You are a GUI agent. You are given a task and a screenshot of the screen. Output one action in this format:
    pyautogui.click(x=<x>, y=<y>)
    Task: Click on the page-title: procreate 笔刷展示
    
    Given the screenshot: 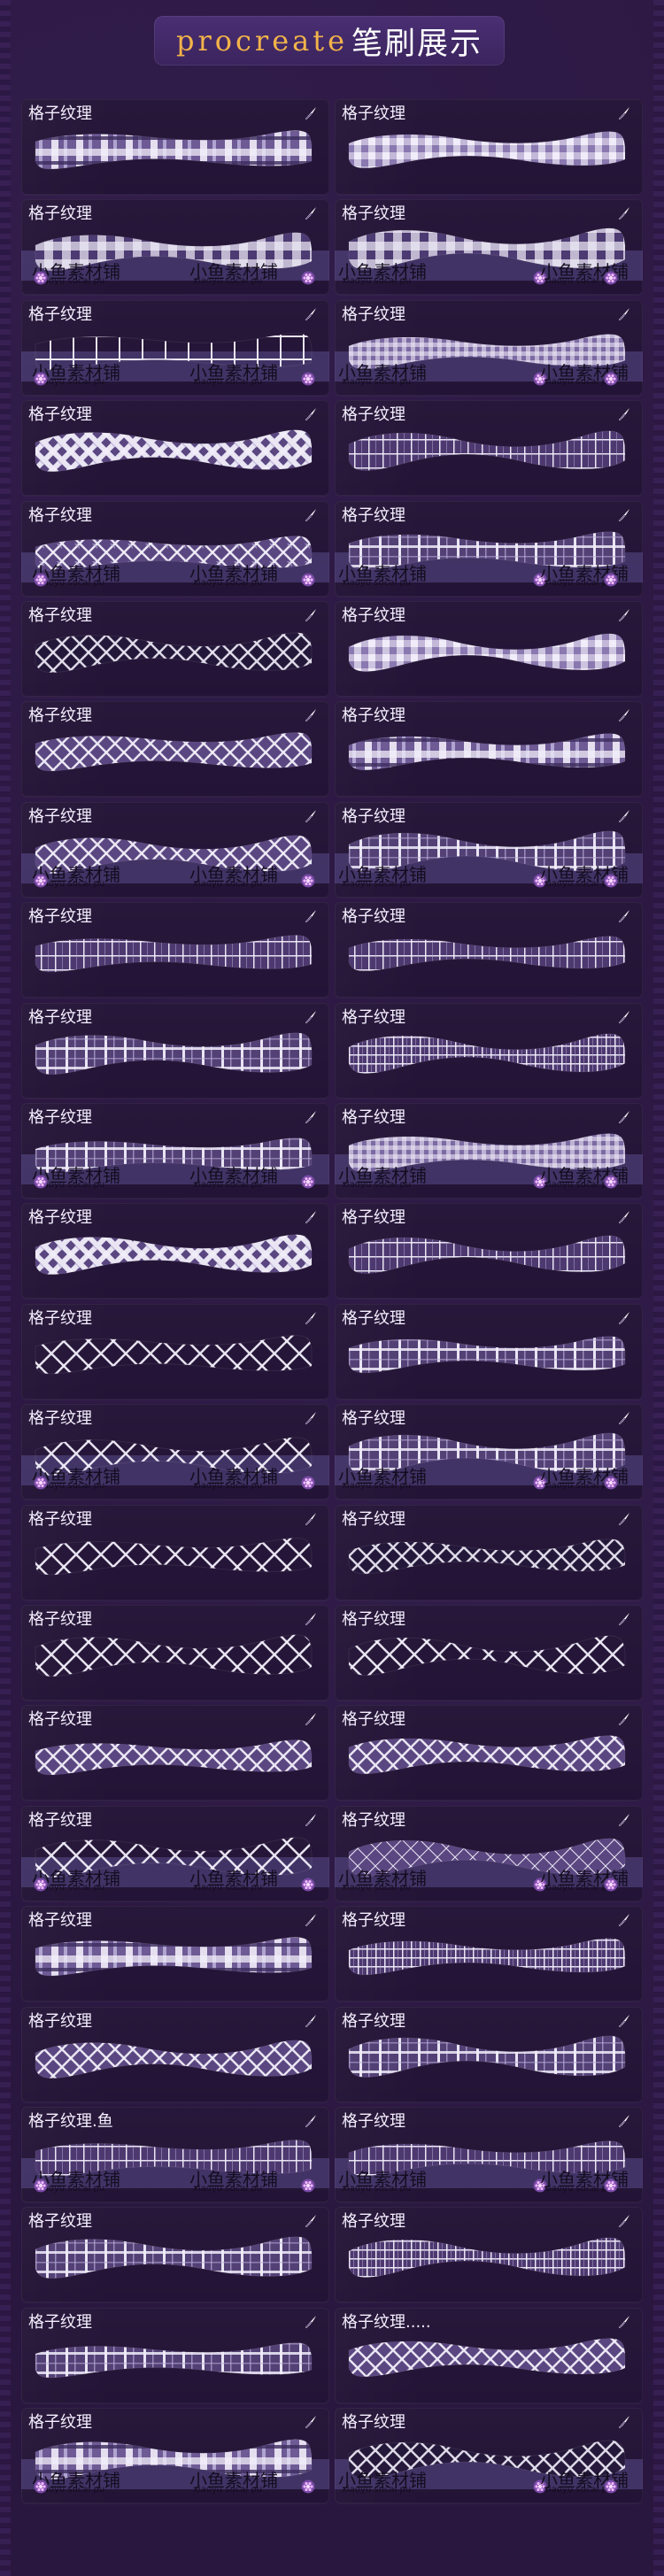 What is the action you would take?
    pyautogui.click(x=329, y=41)
    